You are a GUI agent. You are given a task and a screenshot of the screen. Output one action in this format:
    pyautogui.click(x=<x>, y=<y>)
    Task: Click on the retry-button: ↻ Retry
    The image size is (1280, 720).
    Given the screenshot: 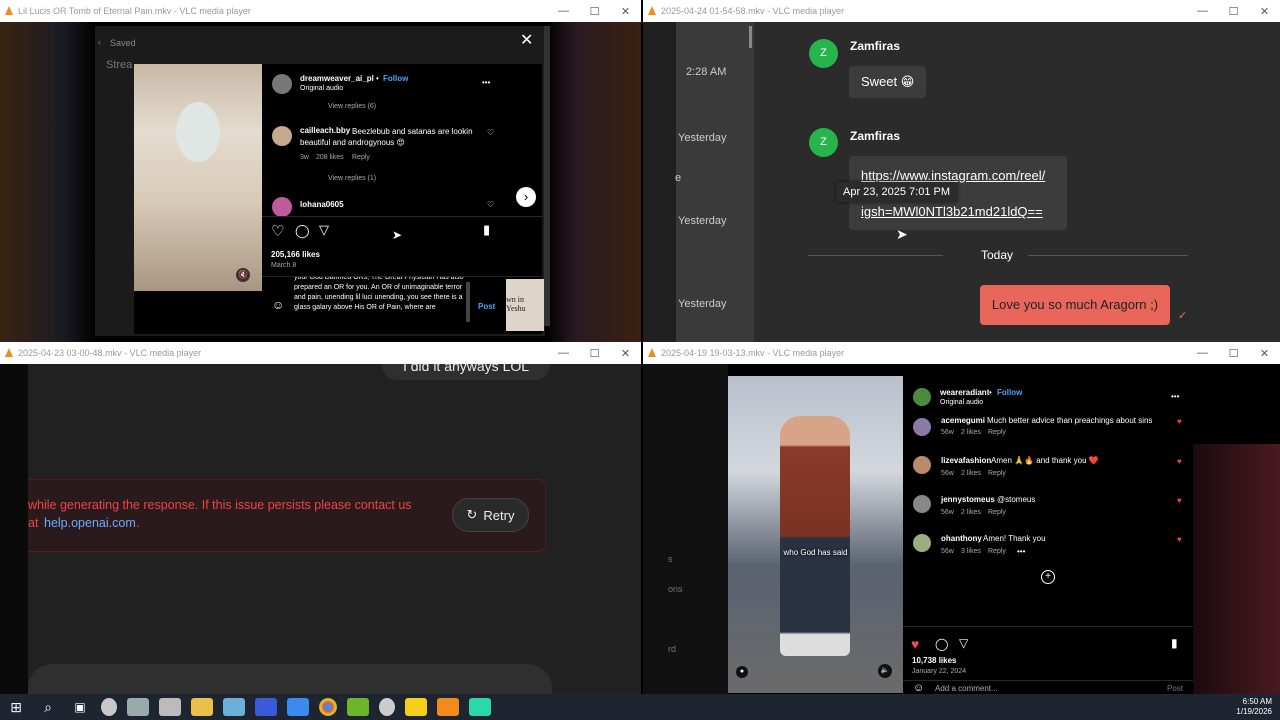 What is the action you would take?
    pyautogui.click(x=490, y=515)
    